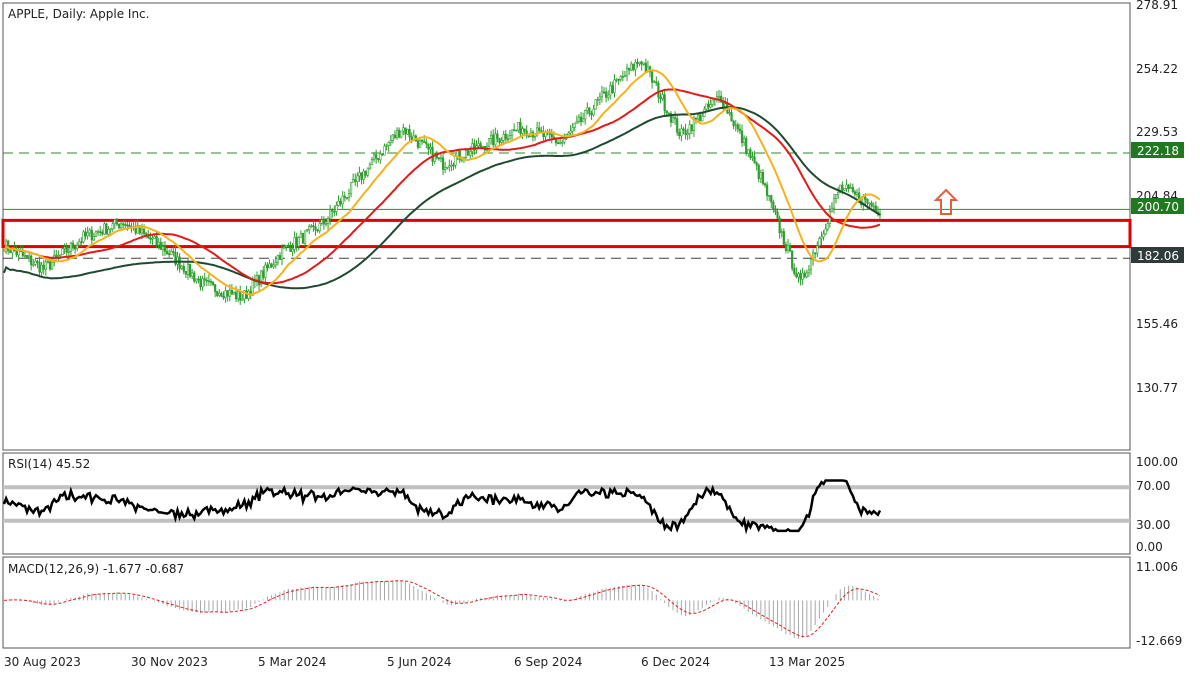 This screenshot has width=1200, height=675. Describe the element at coordinates (946, 201) in the screenshot. I see `up-arrow-icon` at that location.